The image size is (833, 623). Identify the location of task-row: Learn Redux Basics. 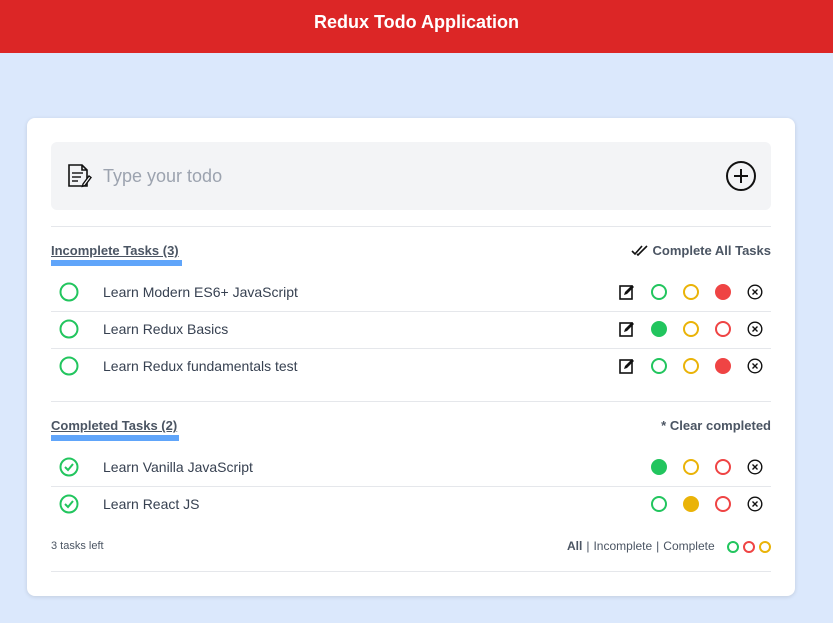
(411, 330).